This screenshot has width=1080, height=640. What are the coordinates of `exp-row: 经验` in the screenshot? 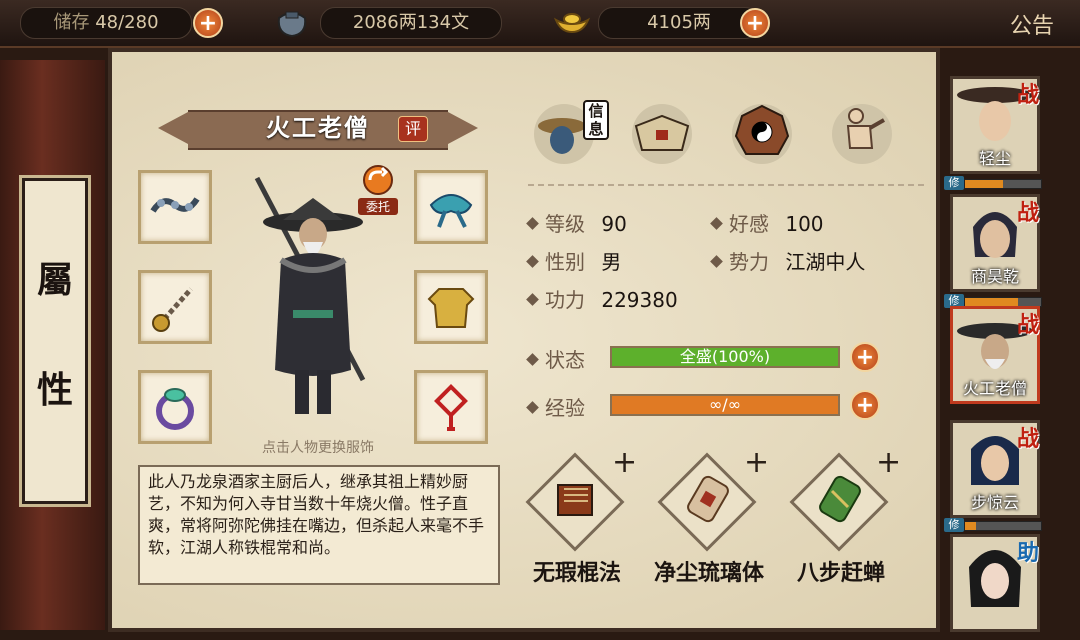 It's located at (555, 406).